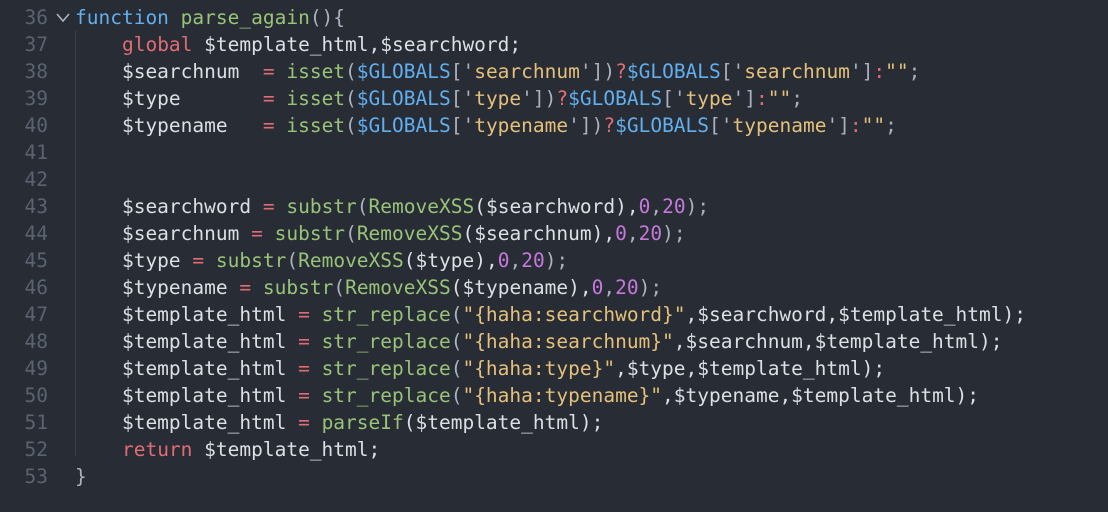  What do you see at coordinates (554, 44) in the screenshot?
I see `code-line: 37 global $template_html,$searchword;` at bounding box center [554, 44].